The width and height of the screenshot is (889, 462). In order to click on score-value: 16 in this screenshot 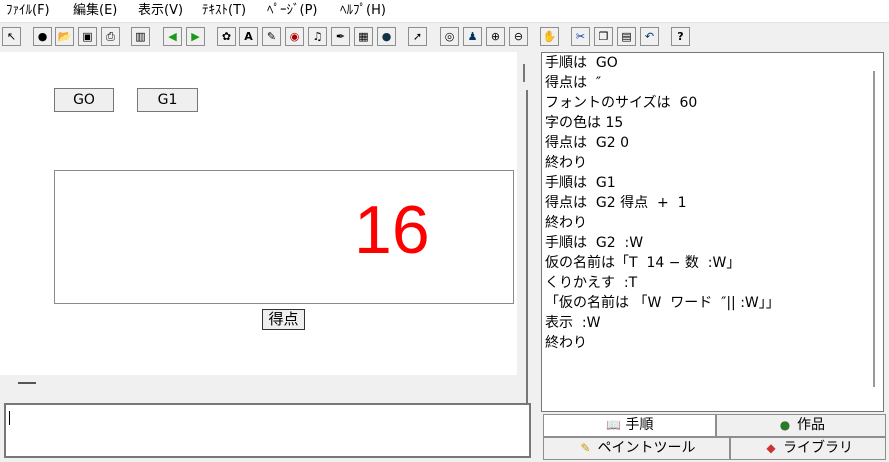, I will do `click(392, 230)`.